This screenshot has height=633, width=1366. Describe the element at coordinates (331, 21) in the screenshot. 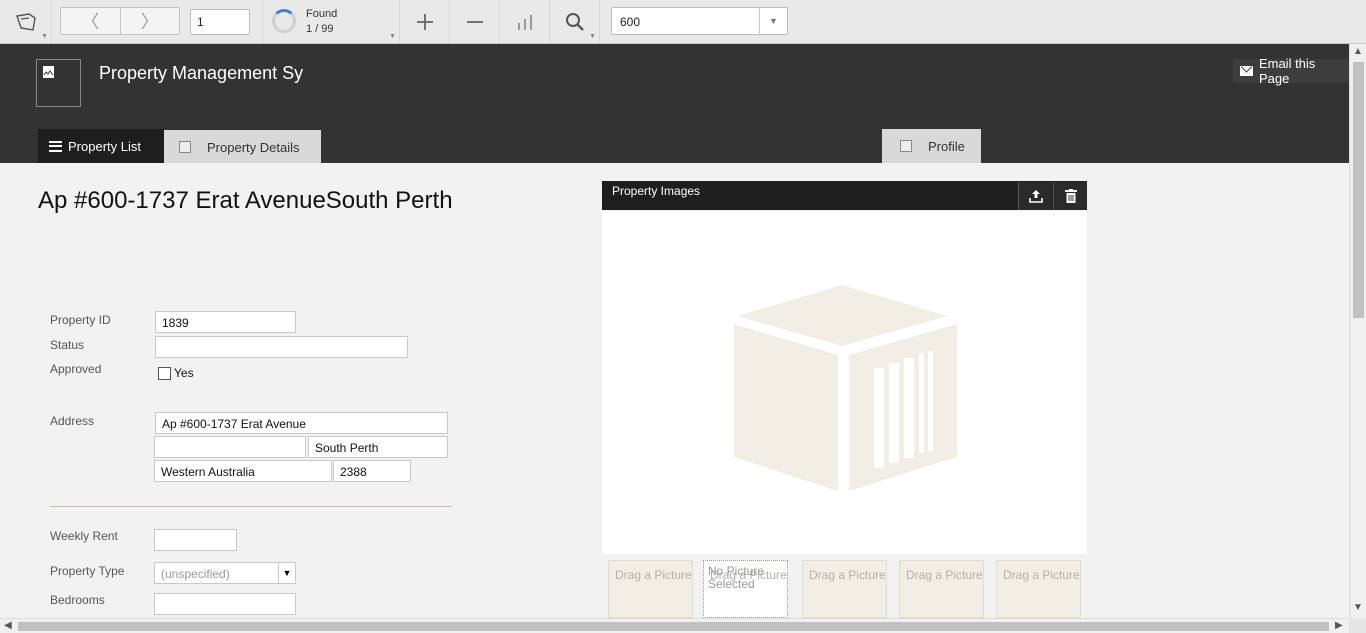

I see `found-records-indicator: Found 1 / 99 ▼` at that location.